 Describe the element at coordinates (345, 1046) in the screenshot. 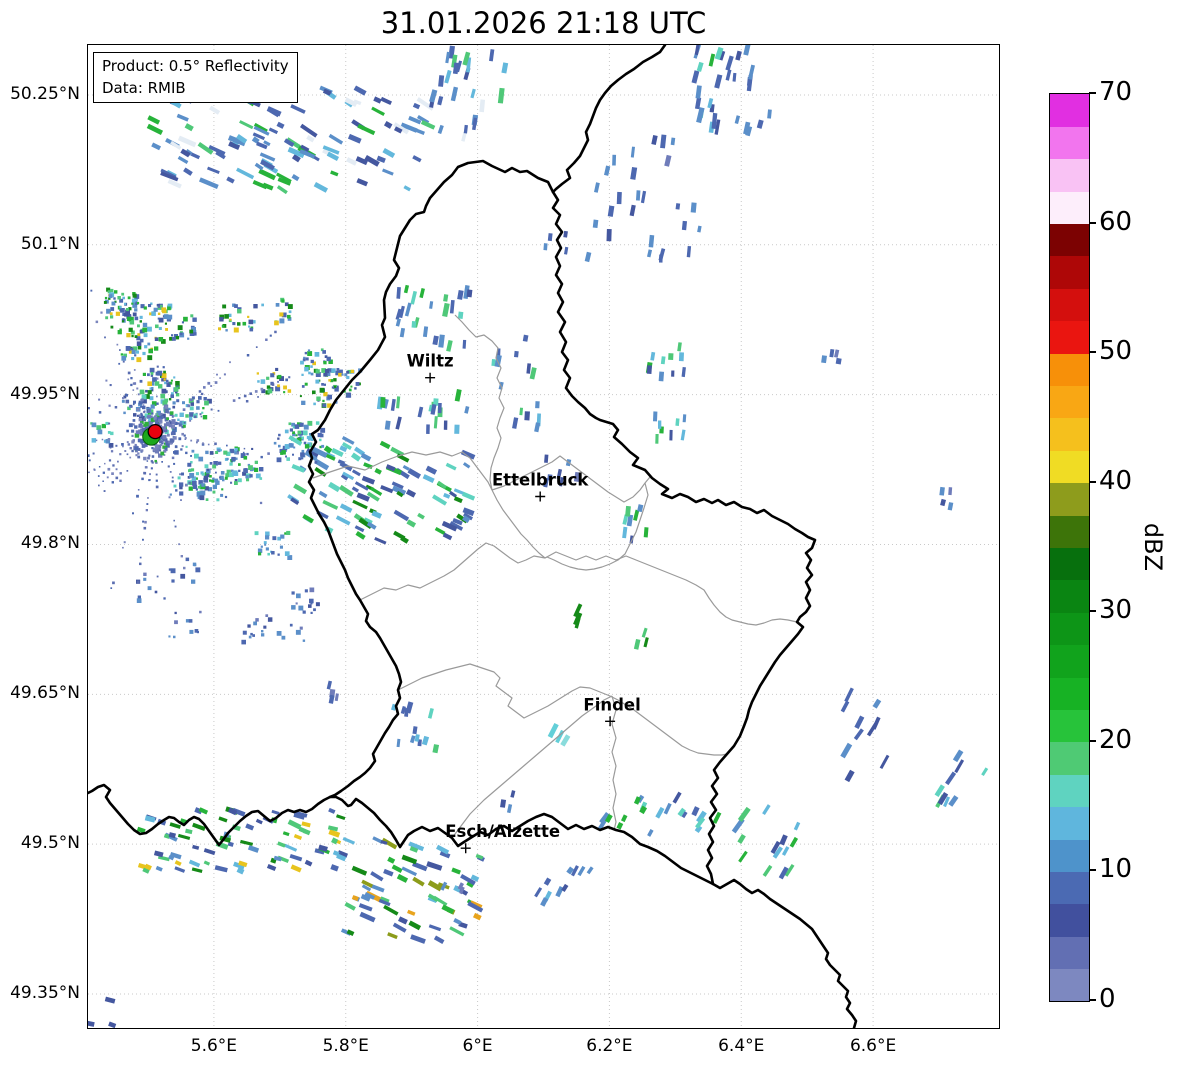

I see `x-axis-tick-label: 5.8°E` at that location.